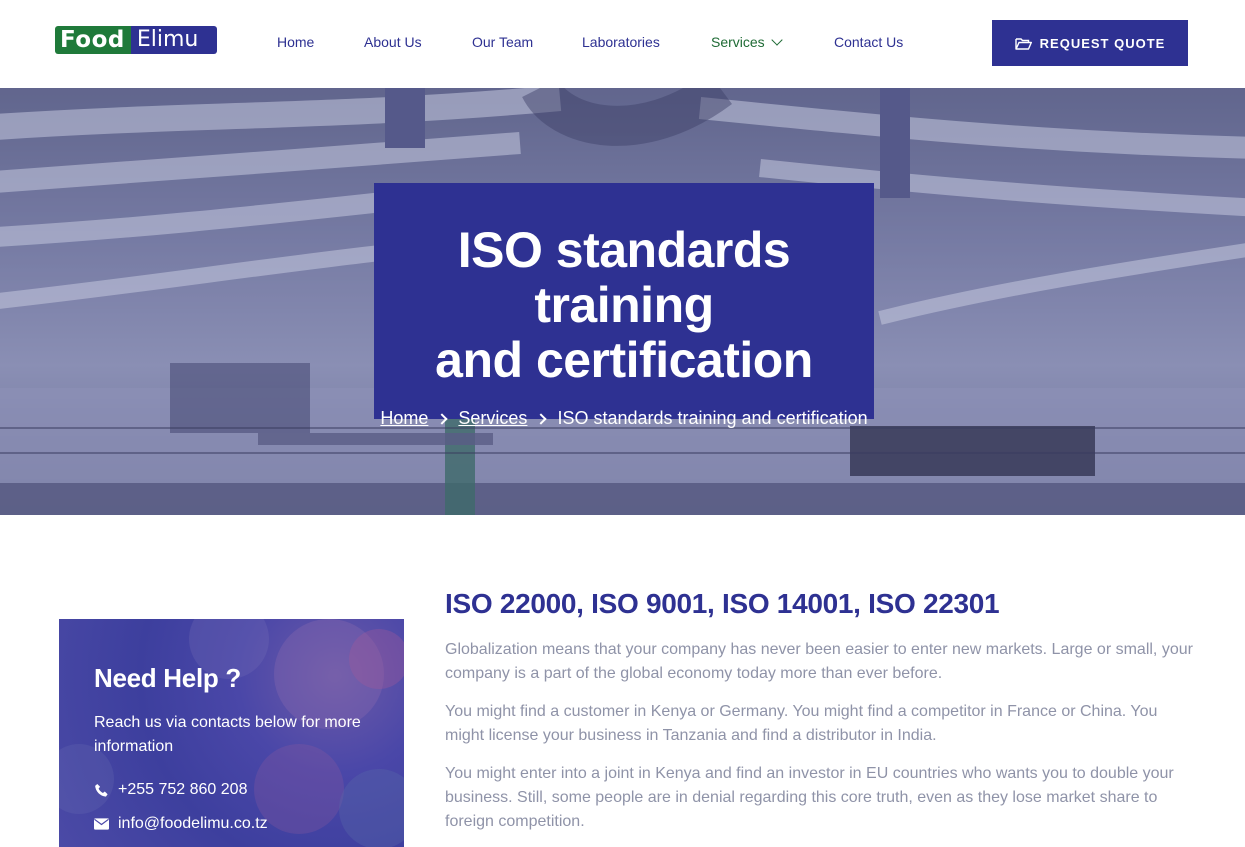 The image size is (1245, 847). I want to click on phone-contact: +255 752 860 208, so click(170, 790).